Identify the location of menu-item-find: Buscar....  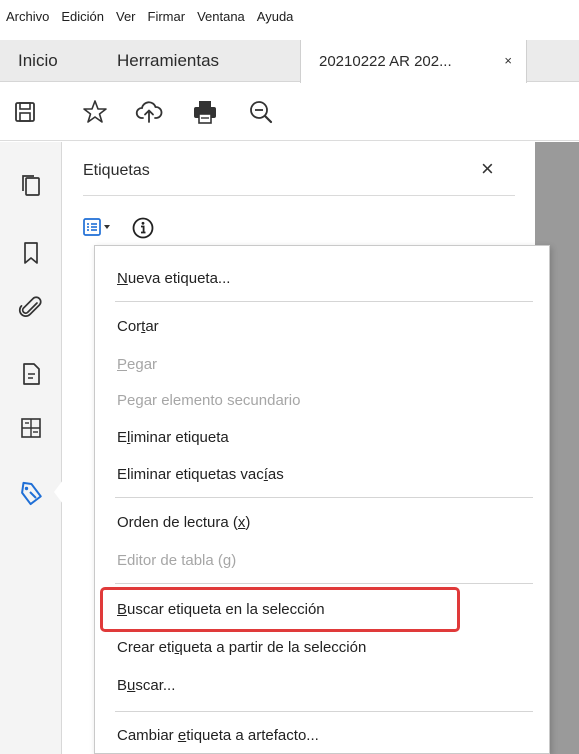
(146, 685).